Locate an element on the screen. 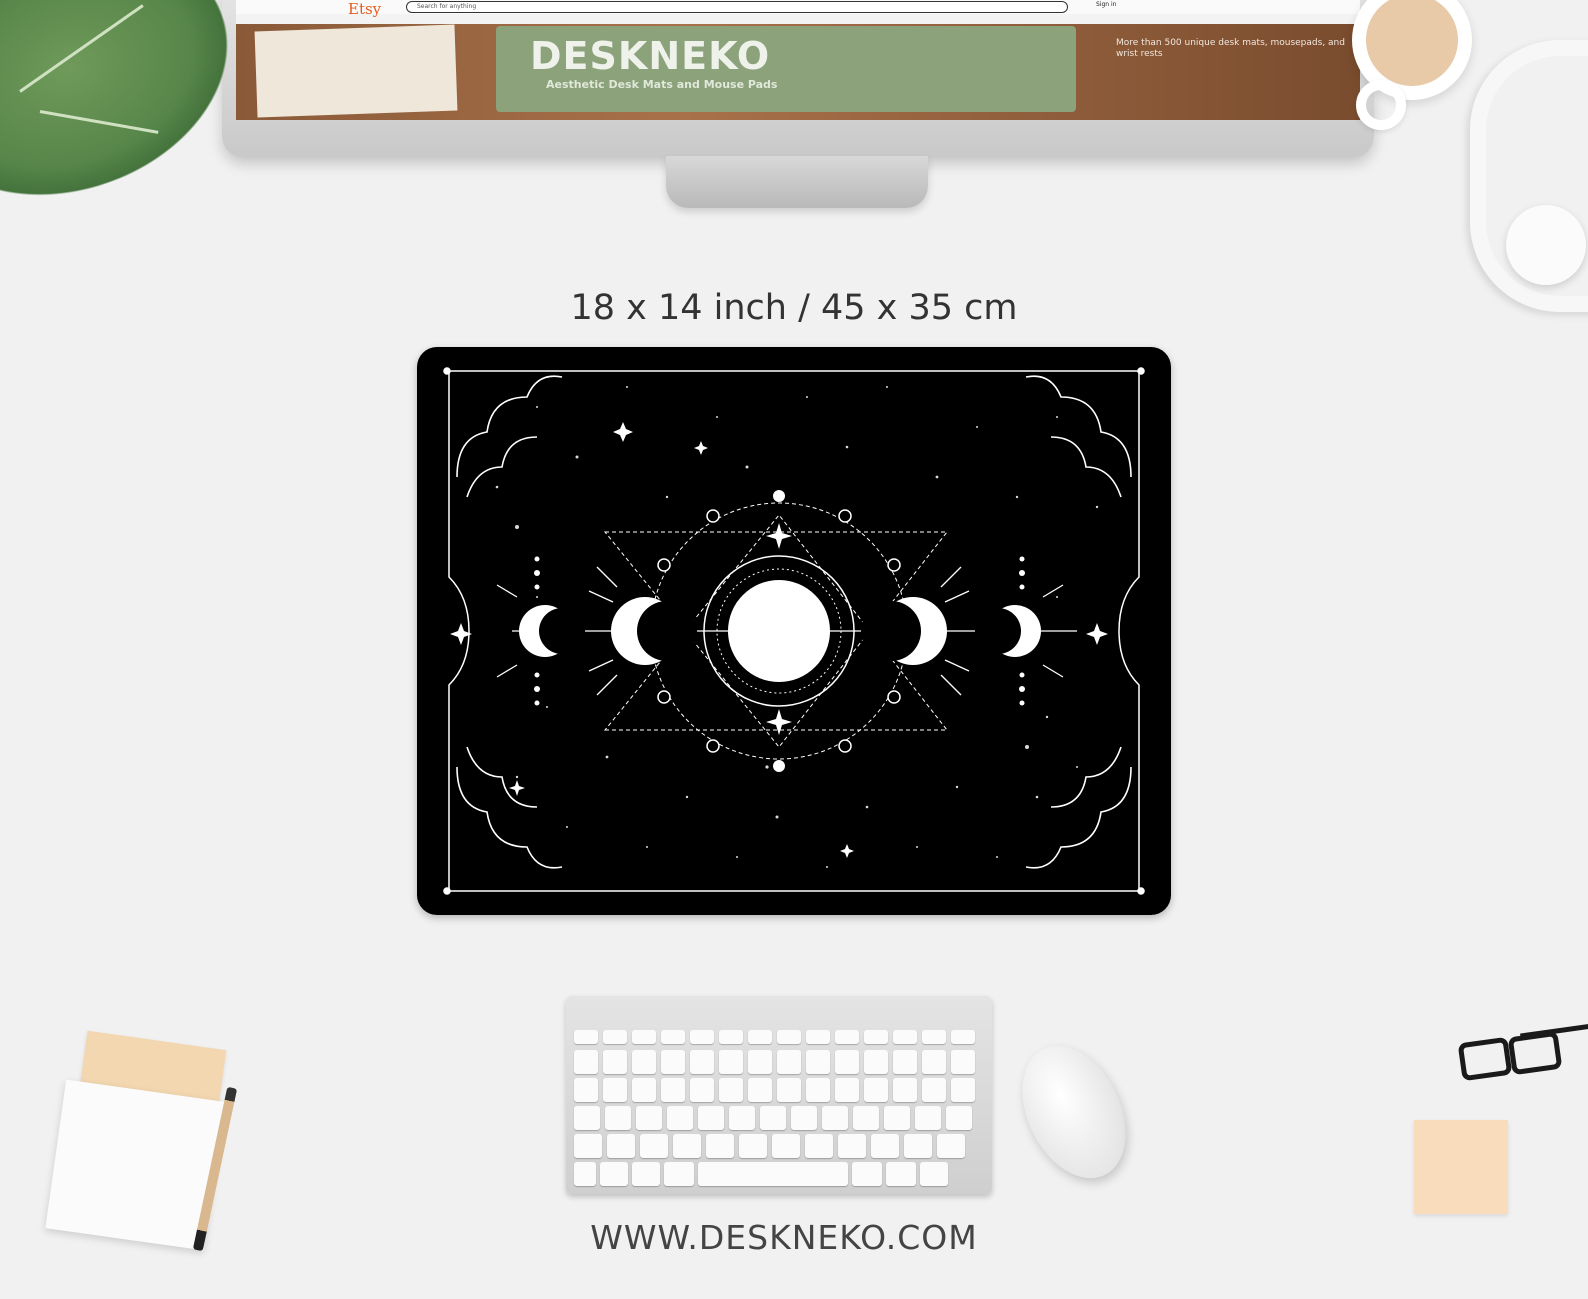  website-url: WWW.DESKNEKO.COM is located at coordinates (784, 1237).